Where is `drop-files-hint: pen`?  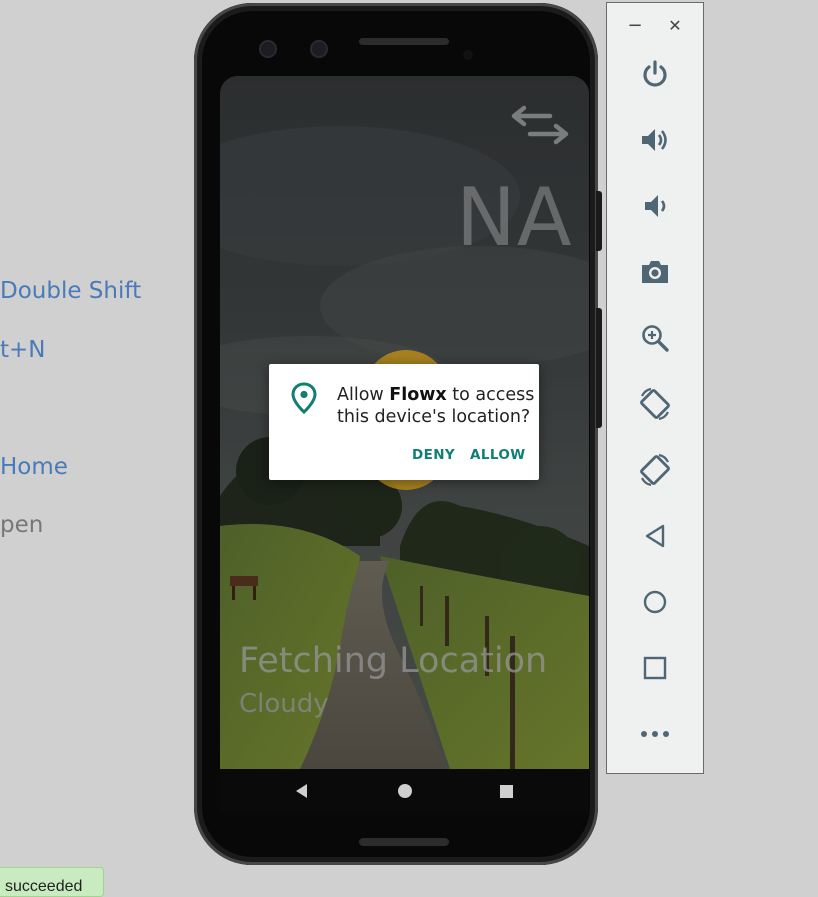 drop-files-hint: pen is located at coordinates (22, 525).